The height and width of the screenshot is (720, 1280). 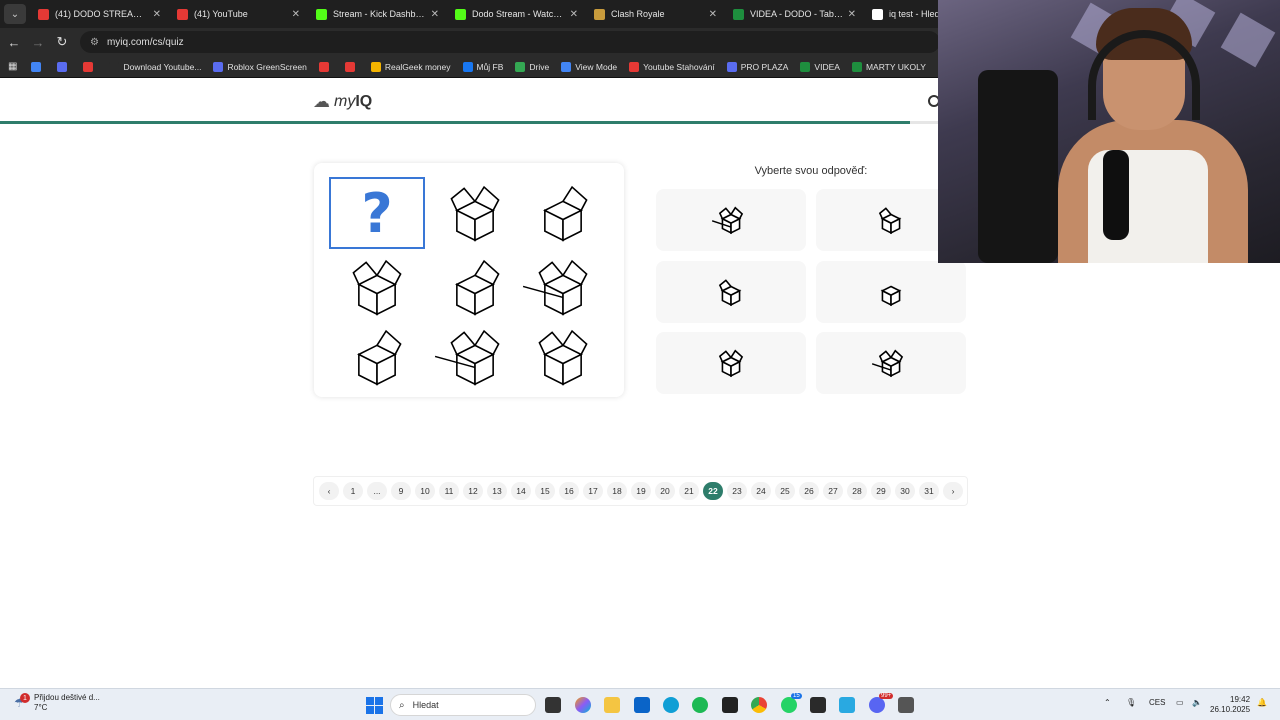 I want to click on bookmark-item: MARTY UKOLY, so click(x=888, y=66).